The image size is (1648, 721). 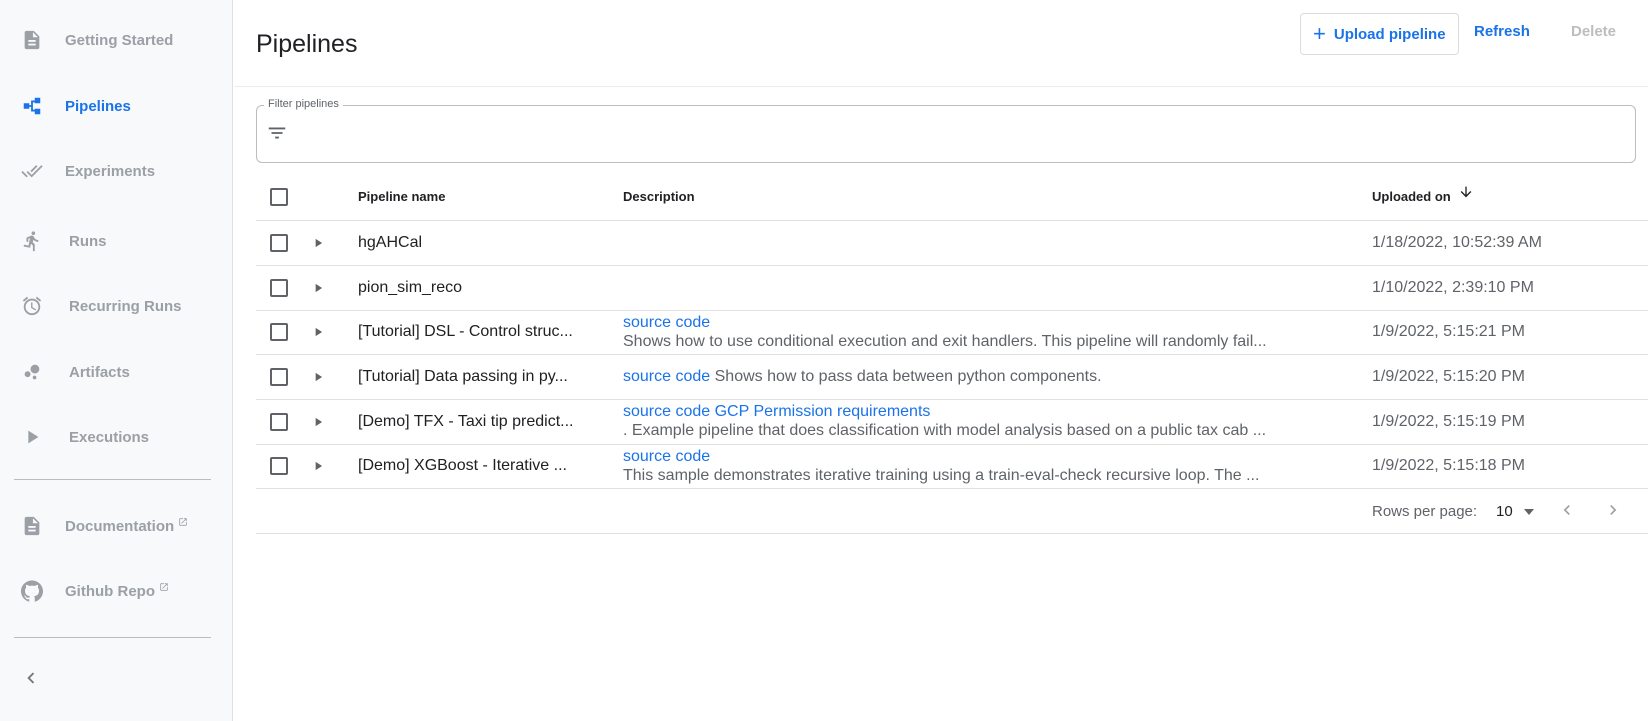 What do you see at coordinates (110, 171) in the screenshot?
I see `sidebar-item-label: Experiments` at bounding box center [110, 171].